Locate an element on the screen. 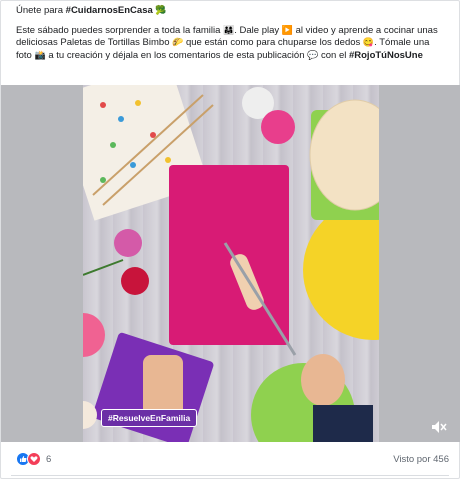 The width and height of the screenshot is (460, 479). speech-bubble-emoji: 💬 is located at coordinates (313, 54).